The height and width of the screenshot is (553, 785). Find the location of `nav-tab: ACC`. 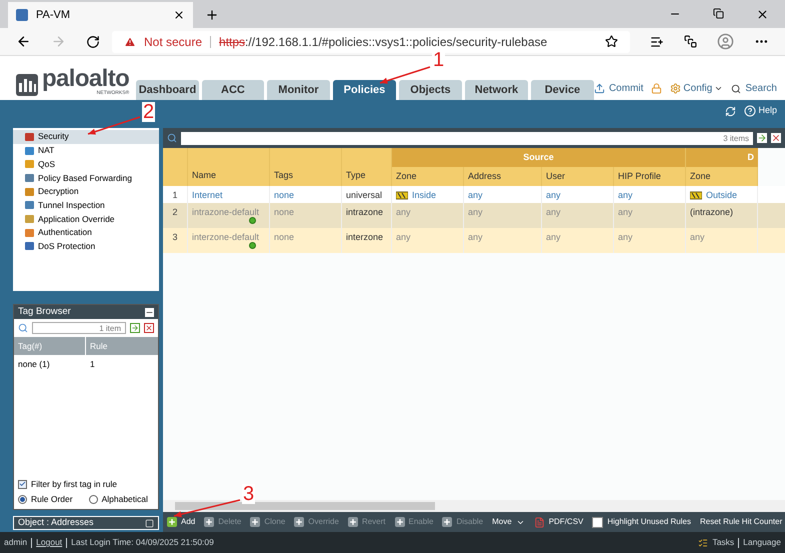

nav-tab: ACC is located at coordinates (233, 90).